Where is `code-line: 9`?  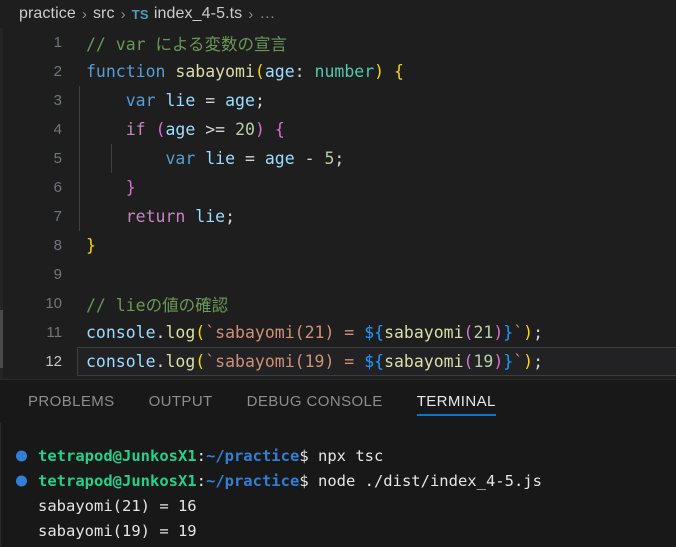 code-line: 9 is located at coordinates (338, 274).